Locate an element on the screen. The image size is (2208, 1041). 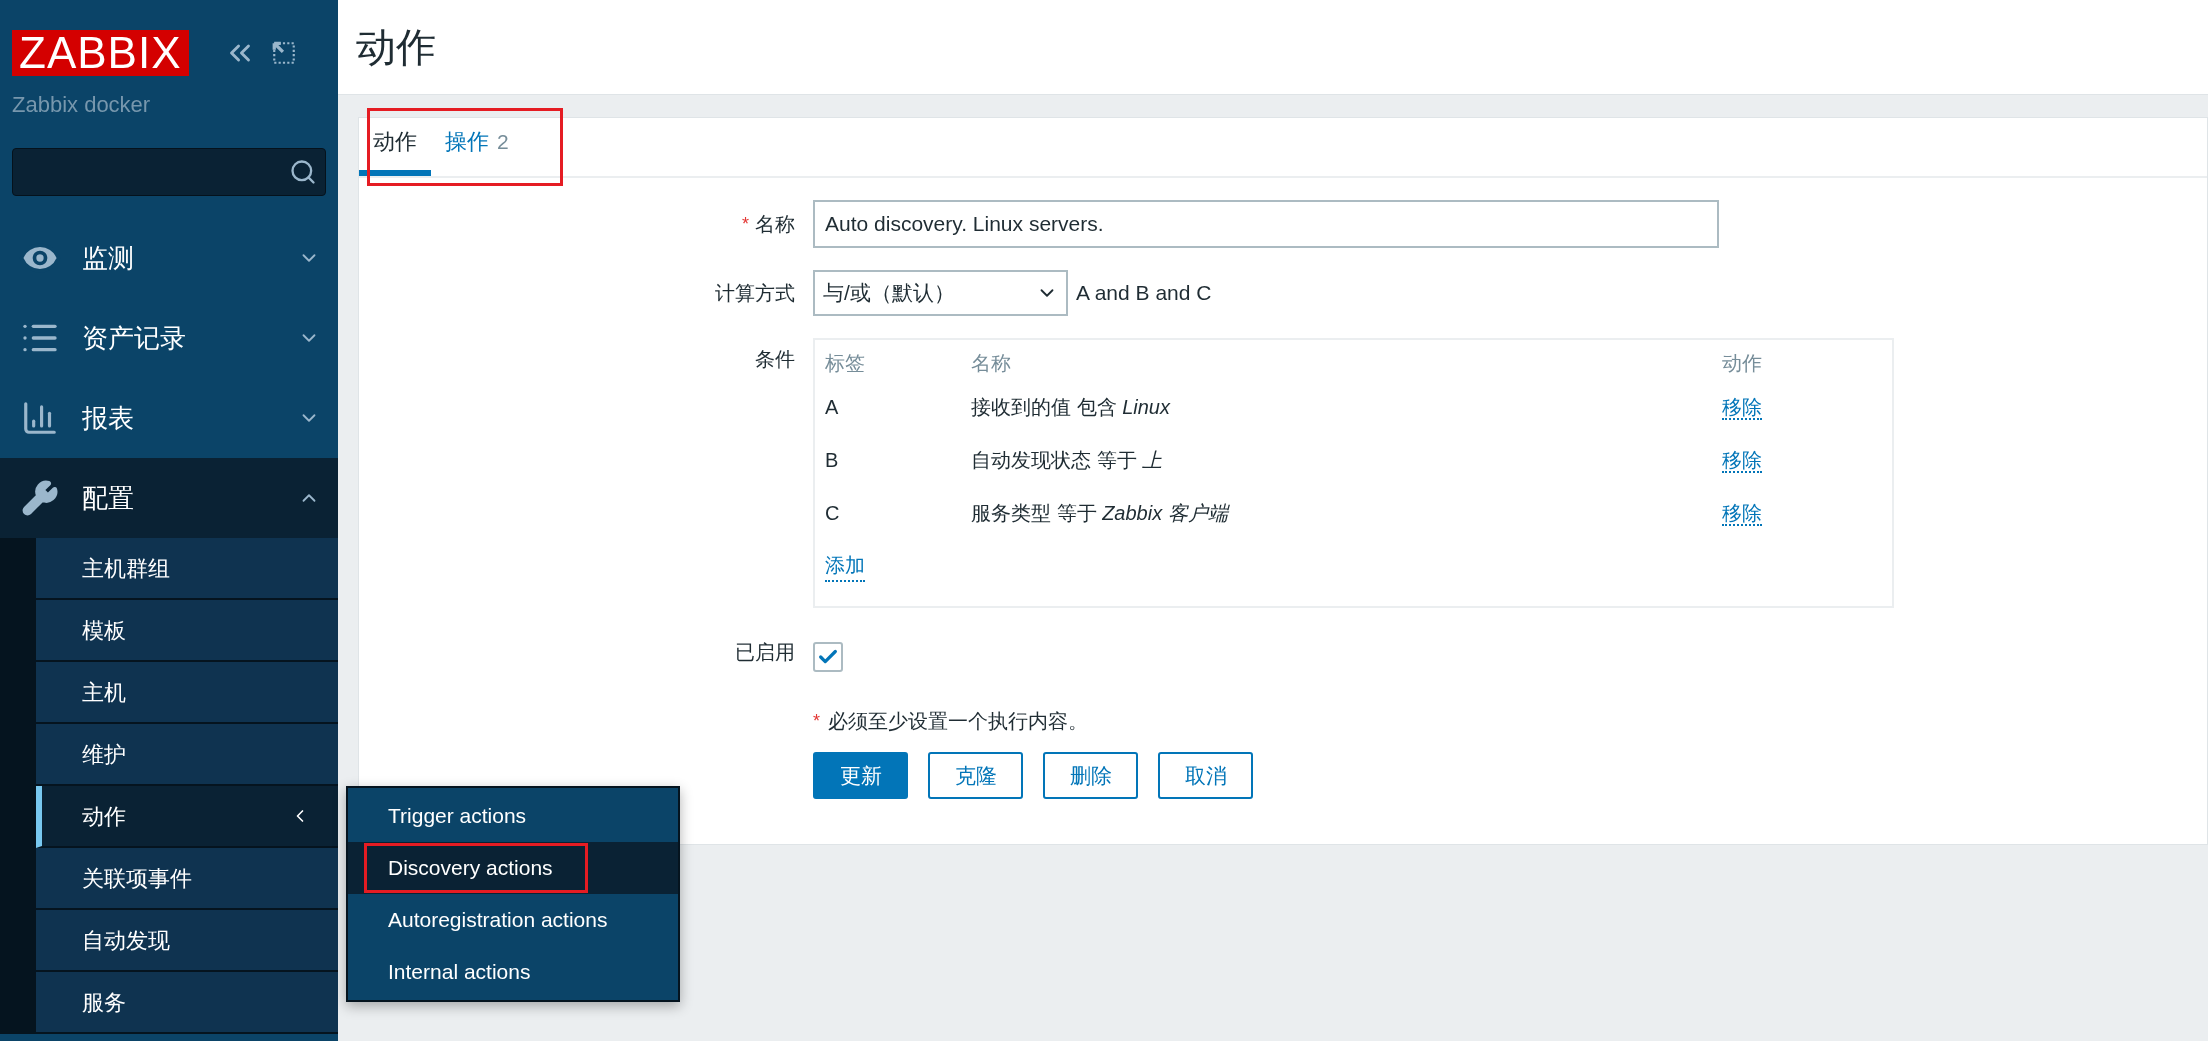
wrench-icon is located at coordinates (40, 498).